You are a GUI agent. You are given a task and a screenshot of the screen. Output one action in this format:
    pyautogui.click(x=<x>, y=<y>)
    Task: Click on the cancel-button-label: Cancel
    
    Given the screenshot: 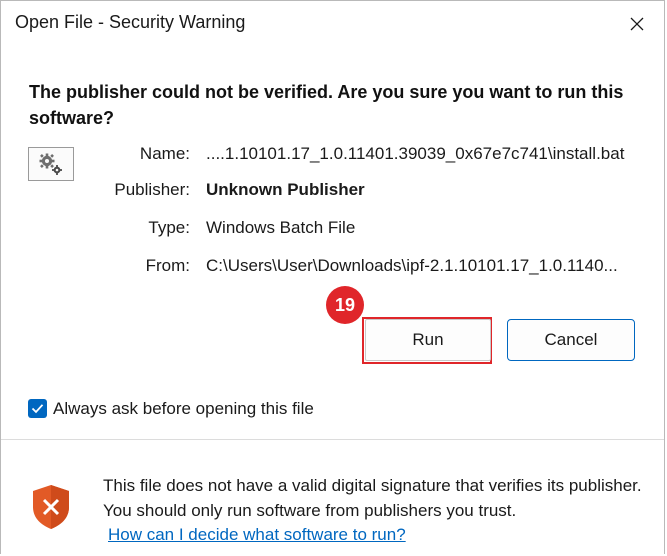 What is the action you would take?
    pyautogui.click(x=571, y=339)
    